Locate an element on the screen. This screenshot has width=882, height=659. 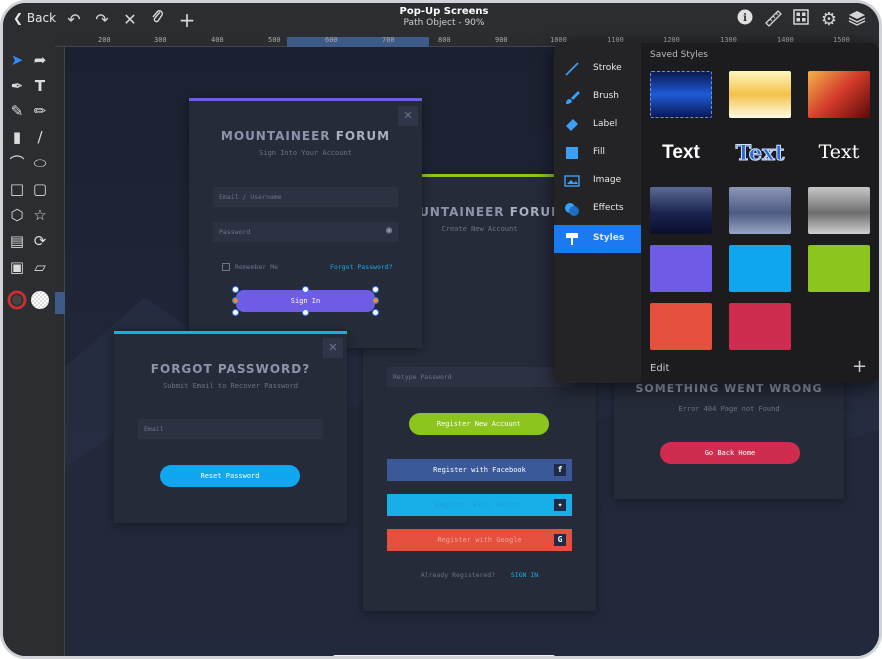
style-swatch-crimson is located at coordinates (760, 326).